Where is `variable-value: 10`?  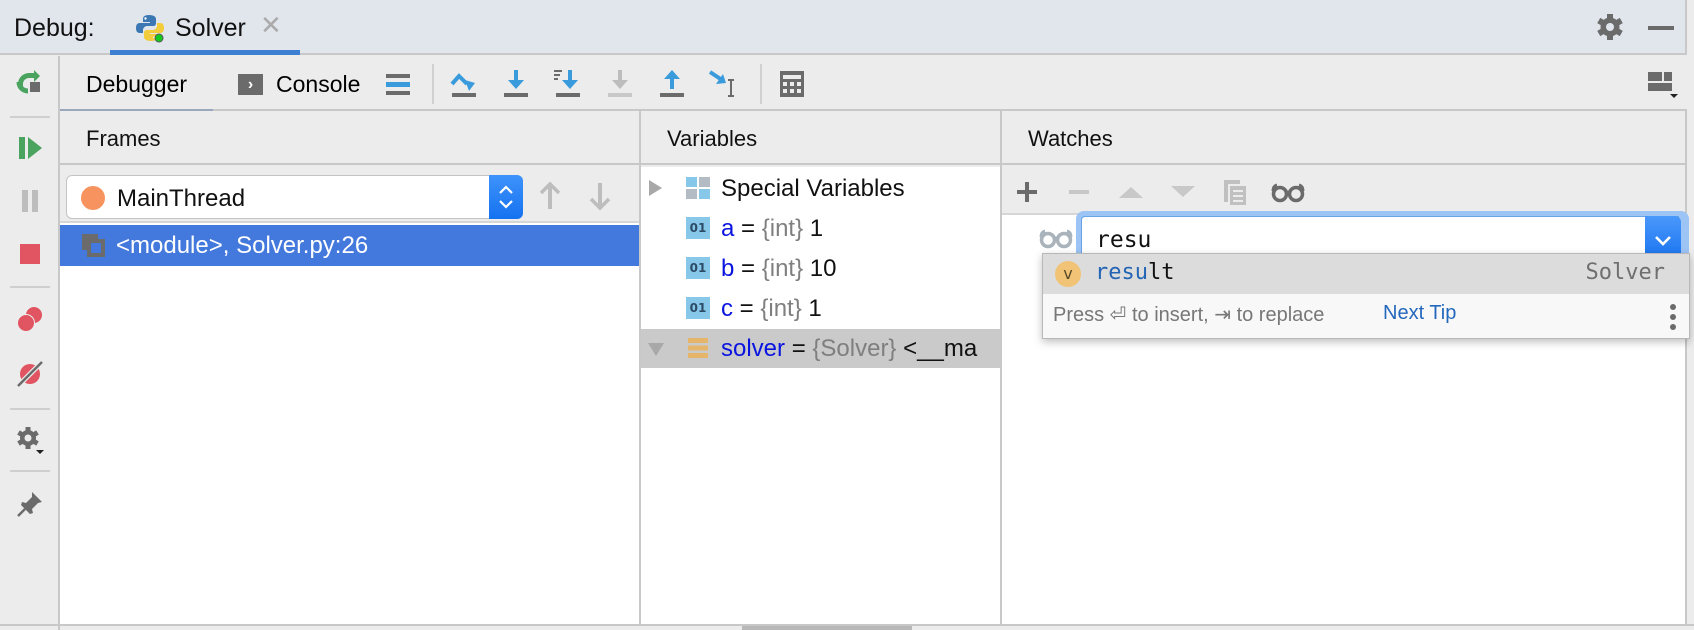
variable-value: 10 is located at coordinates (820, 268).